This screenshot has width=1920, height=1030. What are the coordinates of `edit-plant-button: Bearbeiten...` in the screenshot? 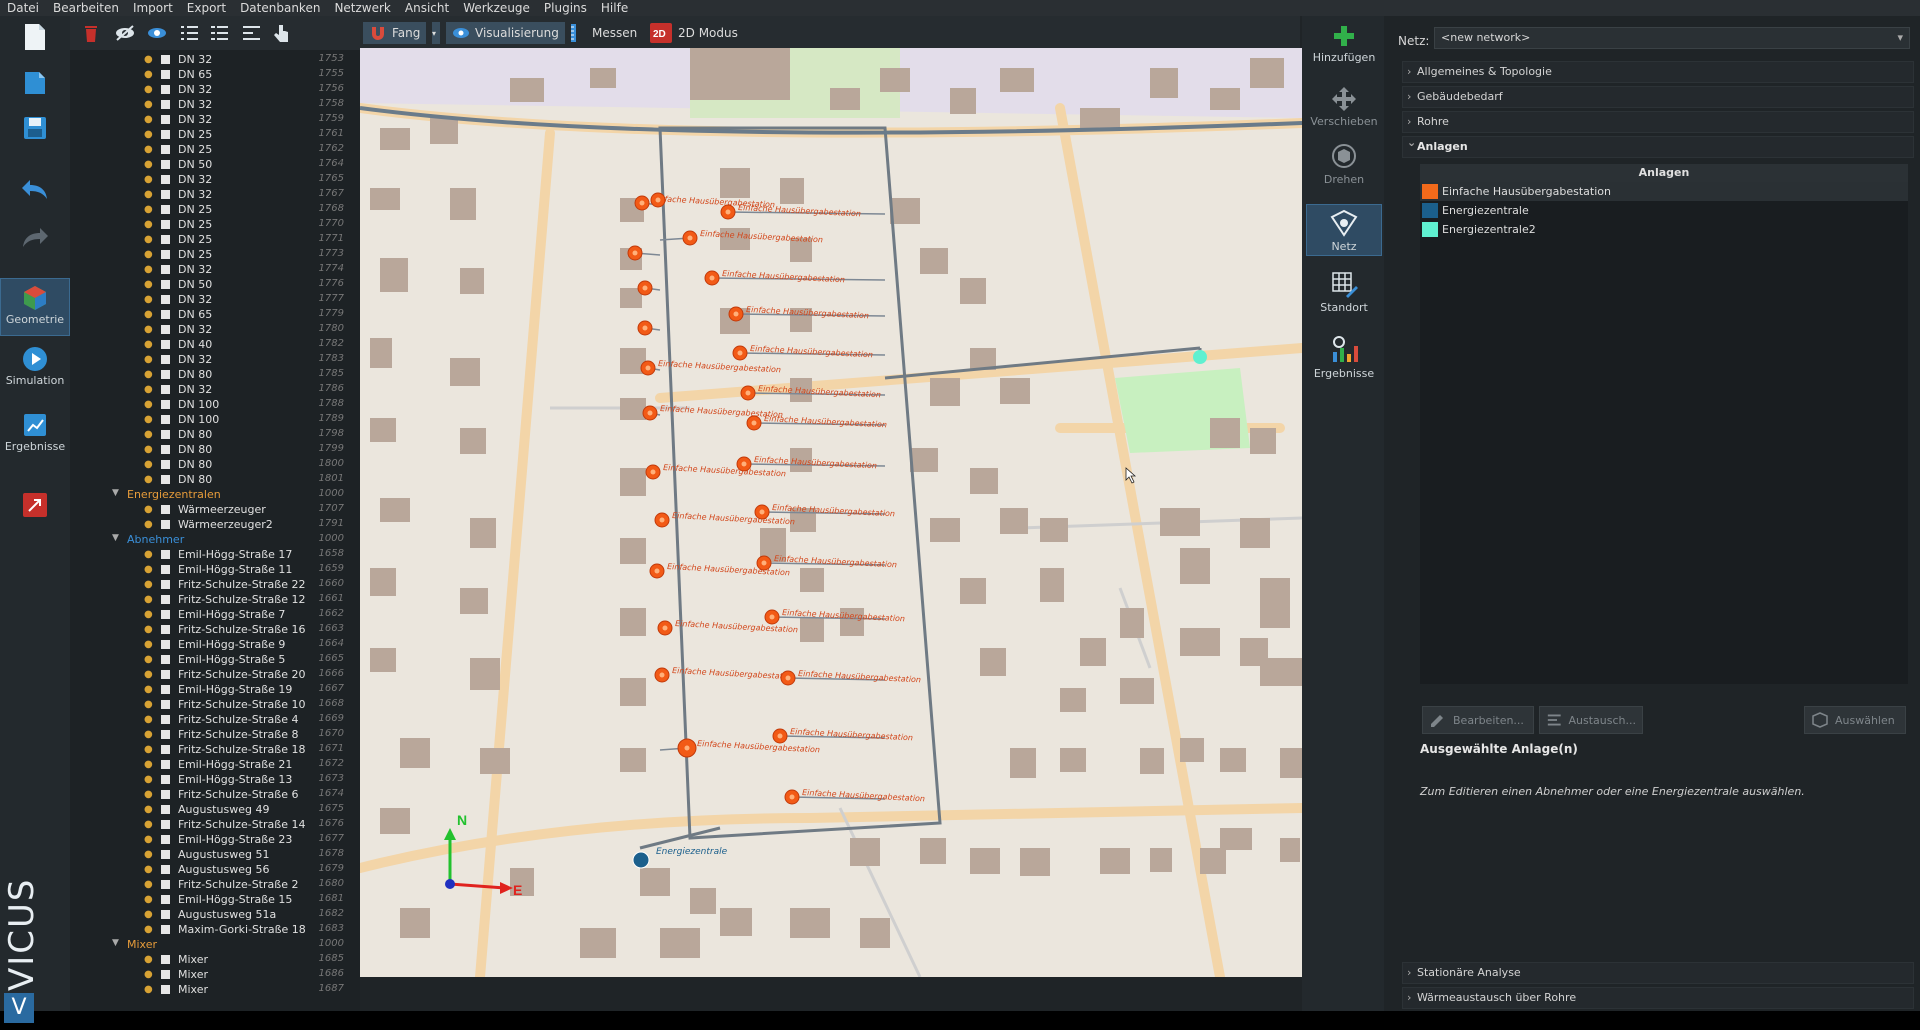 It's located at (1478, 720).